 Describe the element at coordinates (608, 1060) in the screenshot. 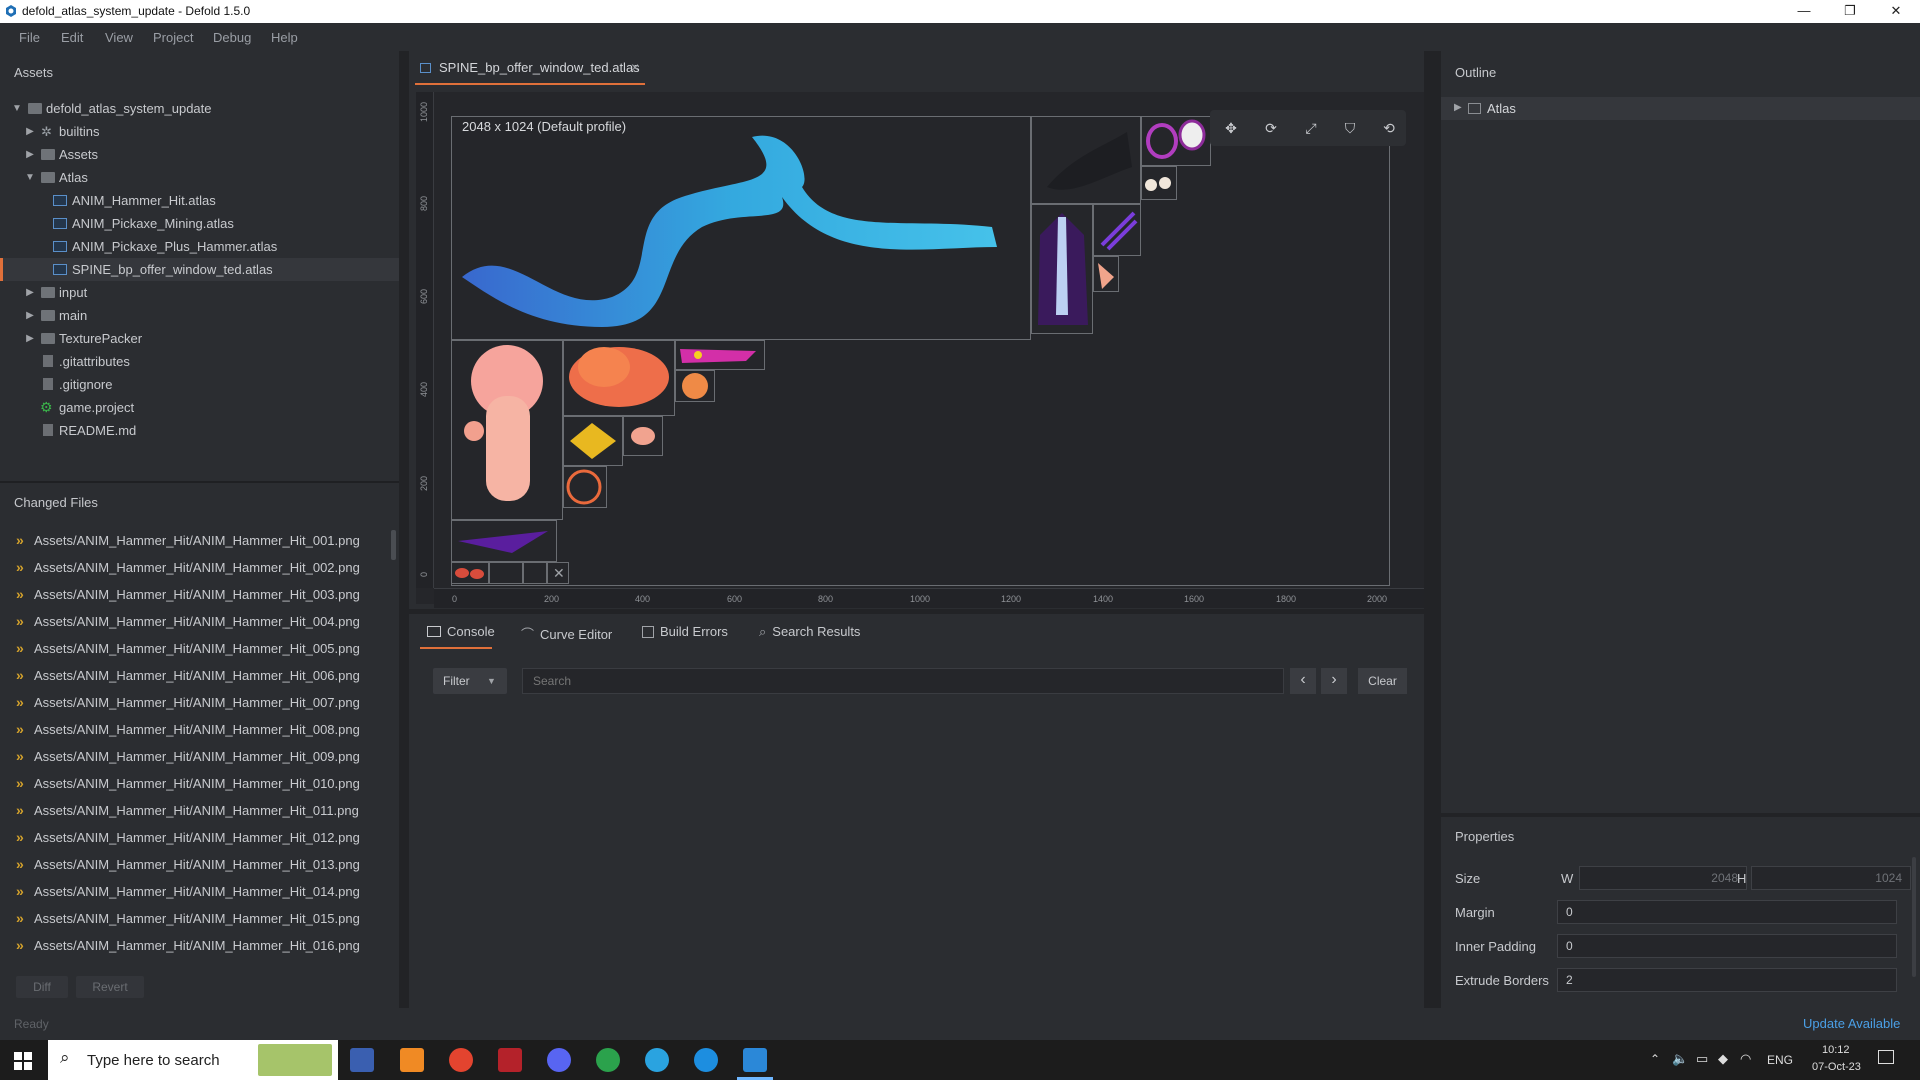

I see `chrome-profile-icon` at that location.